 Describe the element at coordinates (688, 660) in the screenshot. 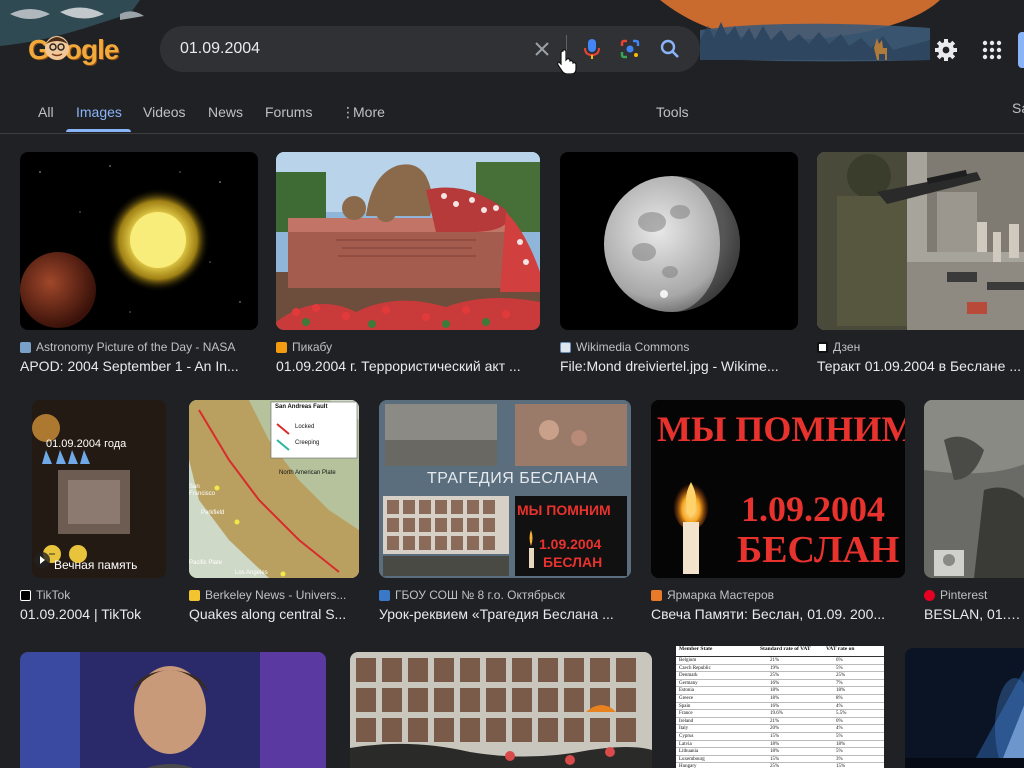

I see `vat-table-cell: Belgium` at that location.